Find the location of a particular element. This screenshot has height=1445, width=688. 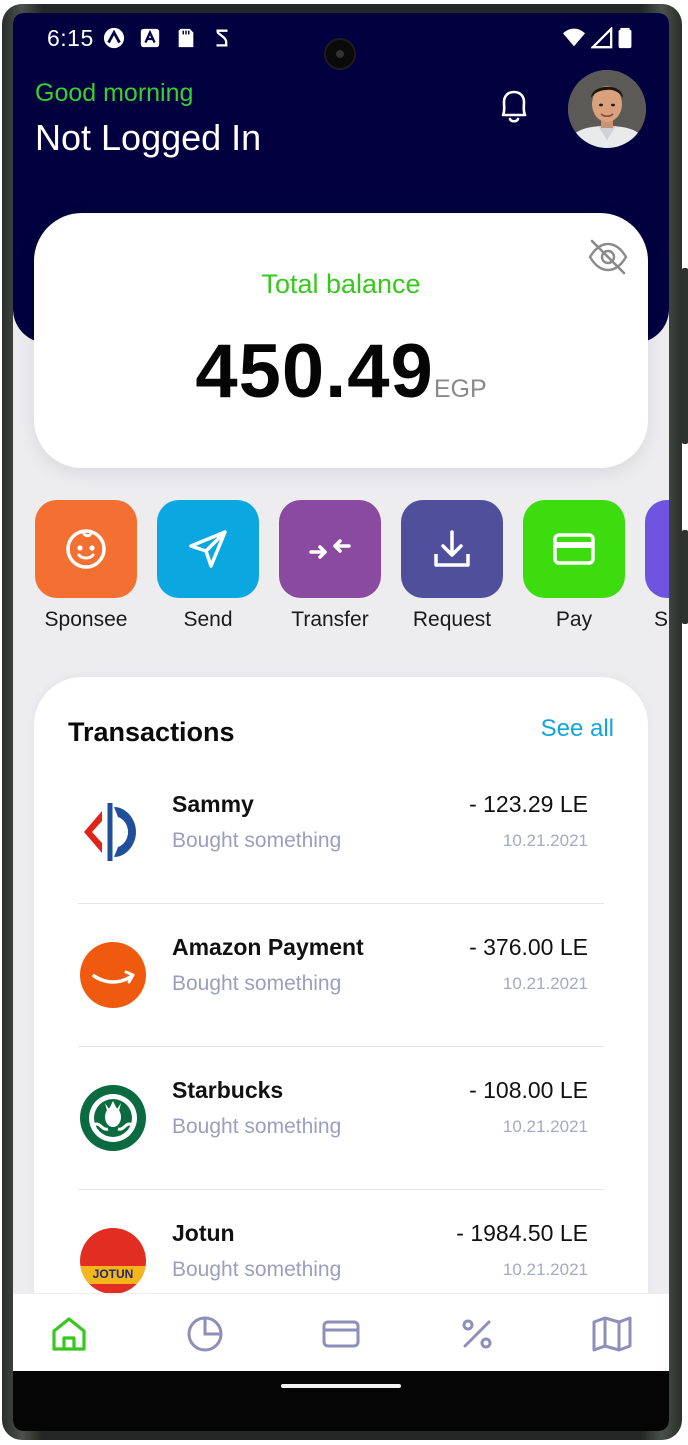

status-bar: 6:15 is located at coordinates (341, 41).